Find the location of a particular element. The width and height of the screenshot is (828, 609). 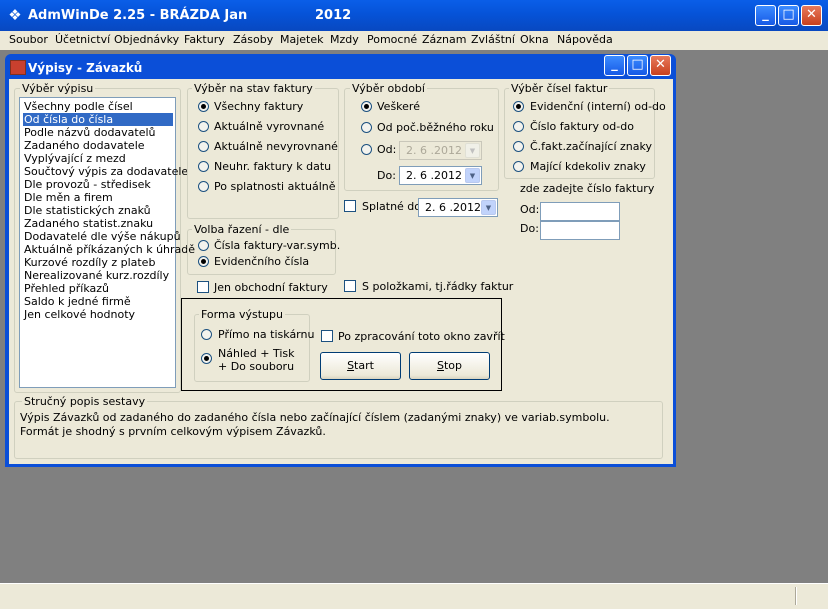

menu-objednavky: Objednávky is located at coordinates (146, 39).